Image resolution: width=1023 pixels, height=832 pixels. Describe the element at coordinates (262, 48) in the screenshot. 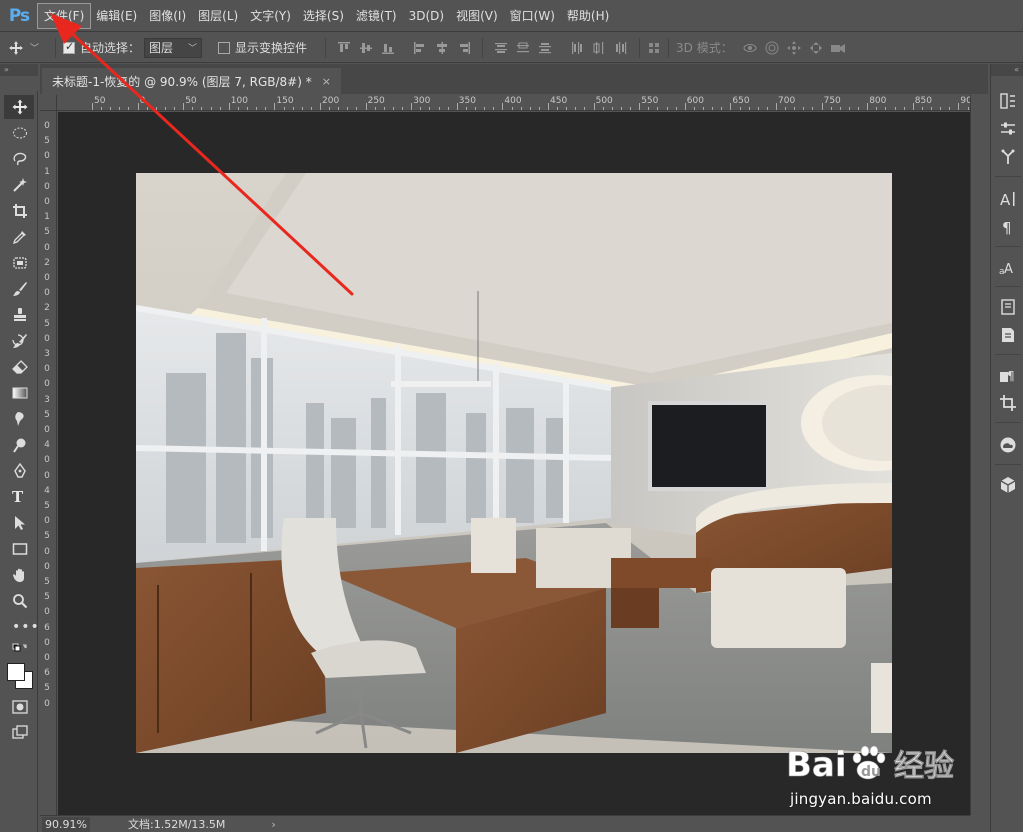

I see `show-transform-toggle: 显示变换控件` at that location.